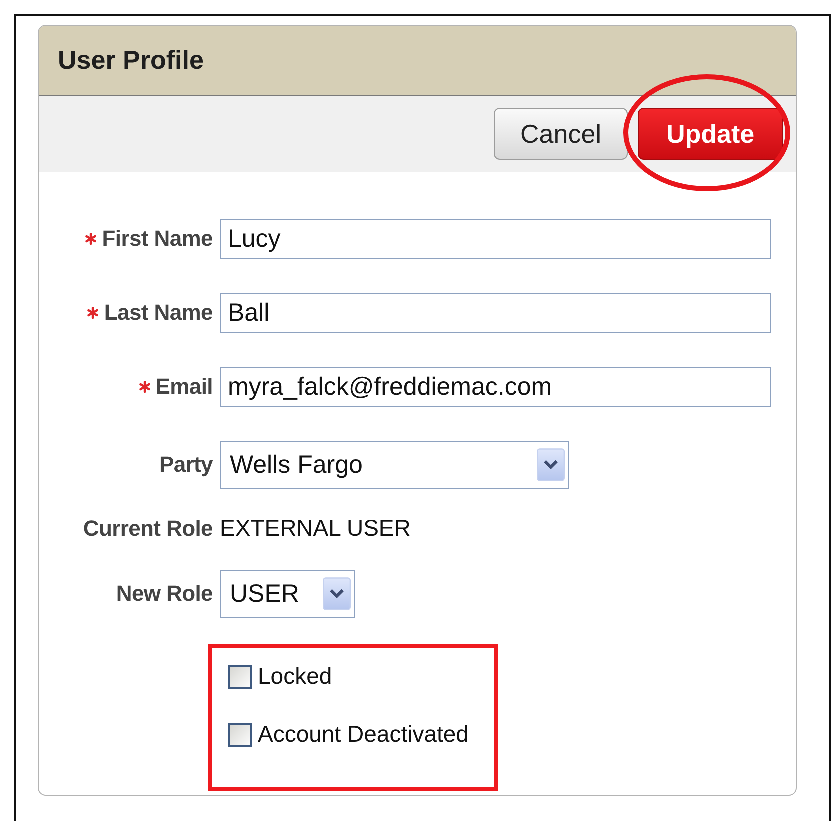 This screenshot has height=821, width=833. Describe the element at coordinates (363, 734) in the screenshot. I see `checkbox-label: Account Deactivated` at that location.